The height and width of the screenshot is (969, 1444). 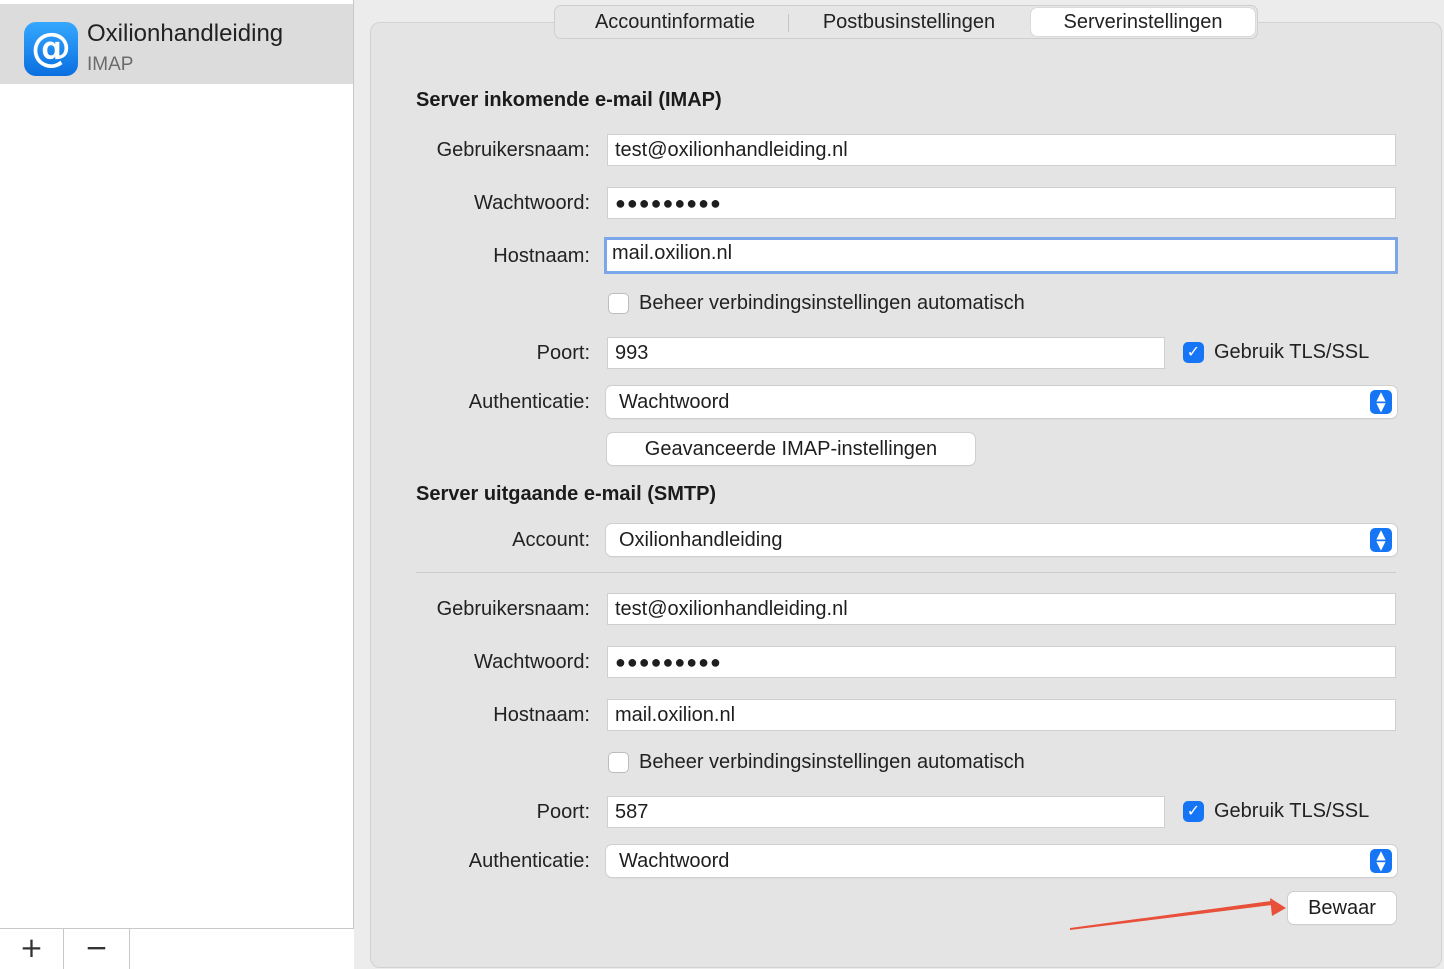 What do you see at coordinates (1342, 908) in the screenshot?
I see `save-button: Bewaar` at bounding box center [1342, 908].